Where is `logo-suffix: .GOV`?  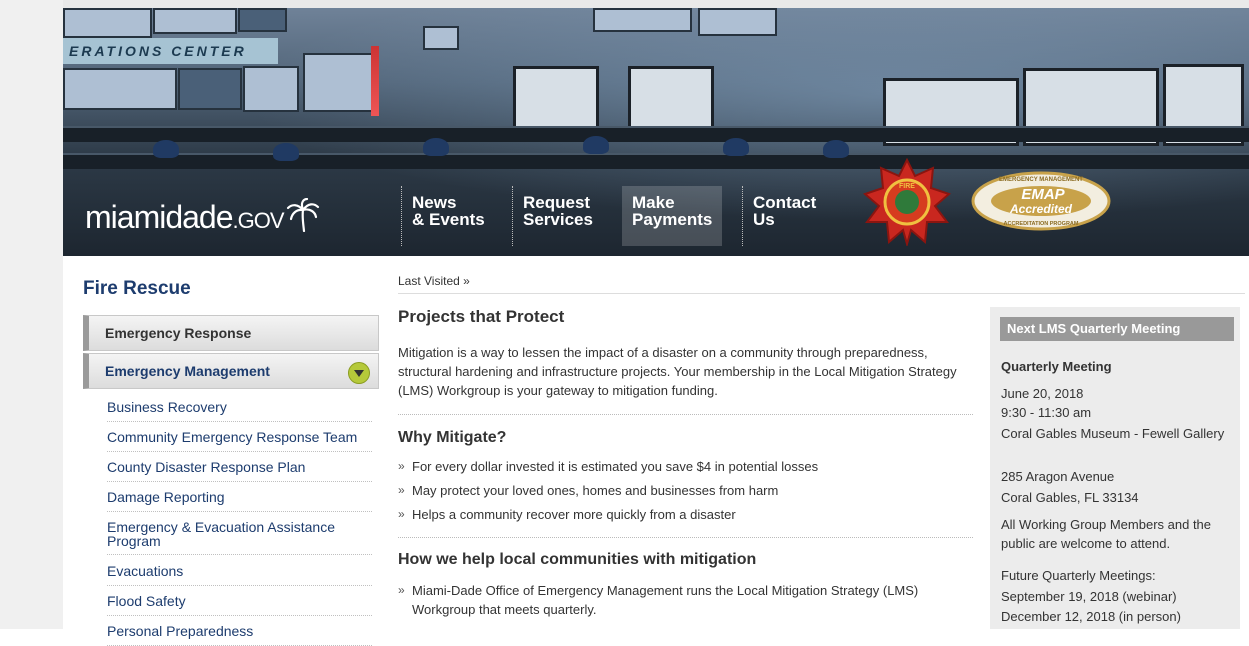
logo-suffix: .GOV is located at coordinates (258, 220).